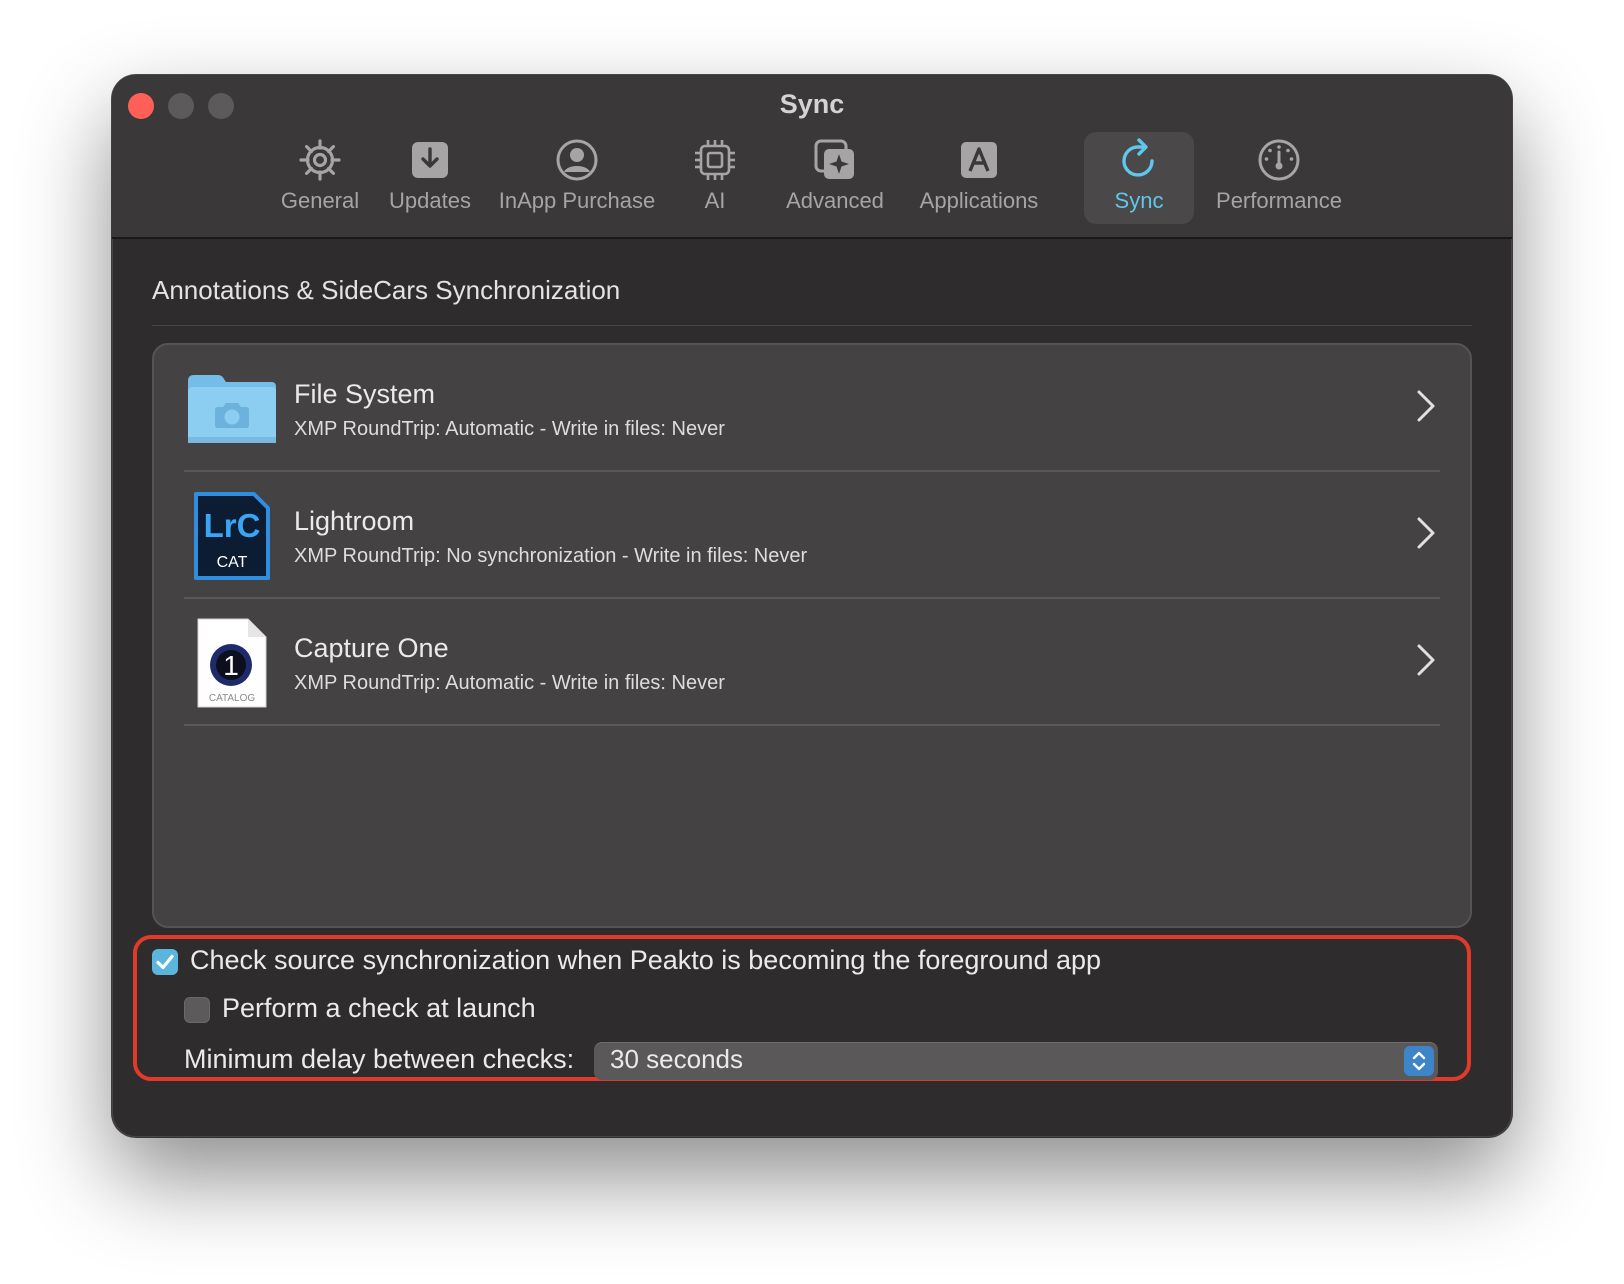  I want to click on min-delay-popup: 30 seconds, so click(1016, 1061).